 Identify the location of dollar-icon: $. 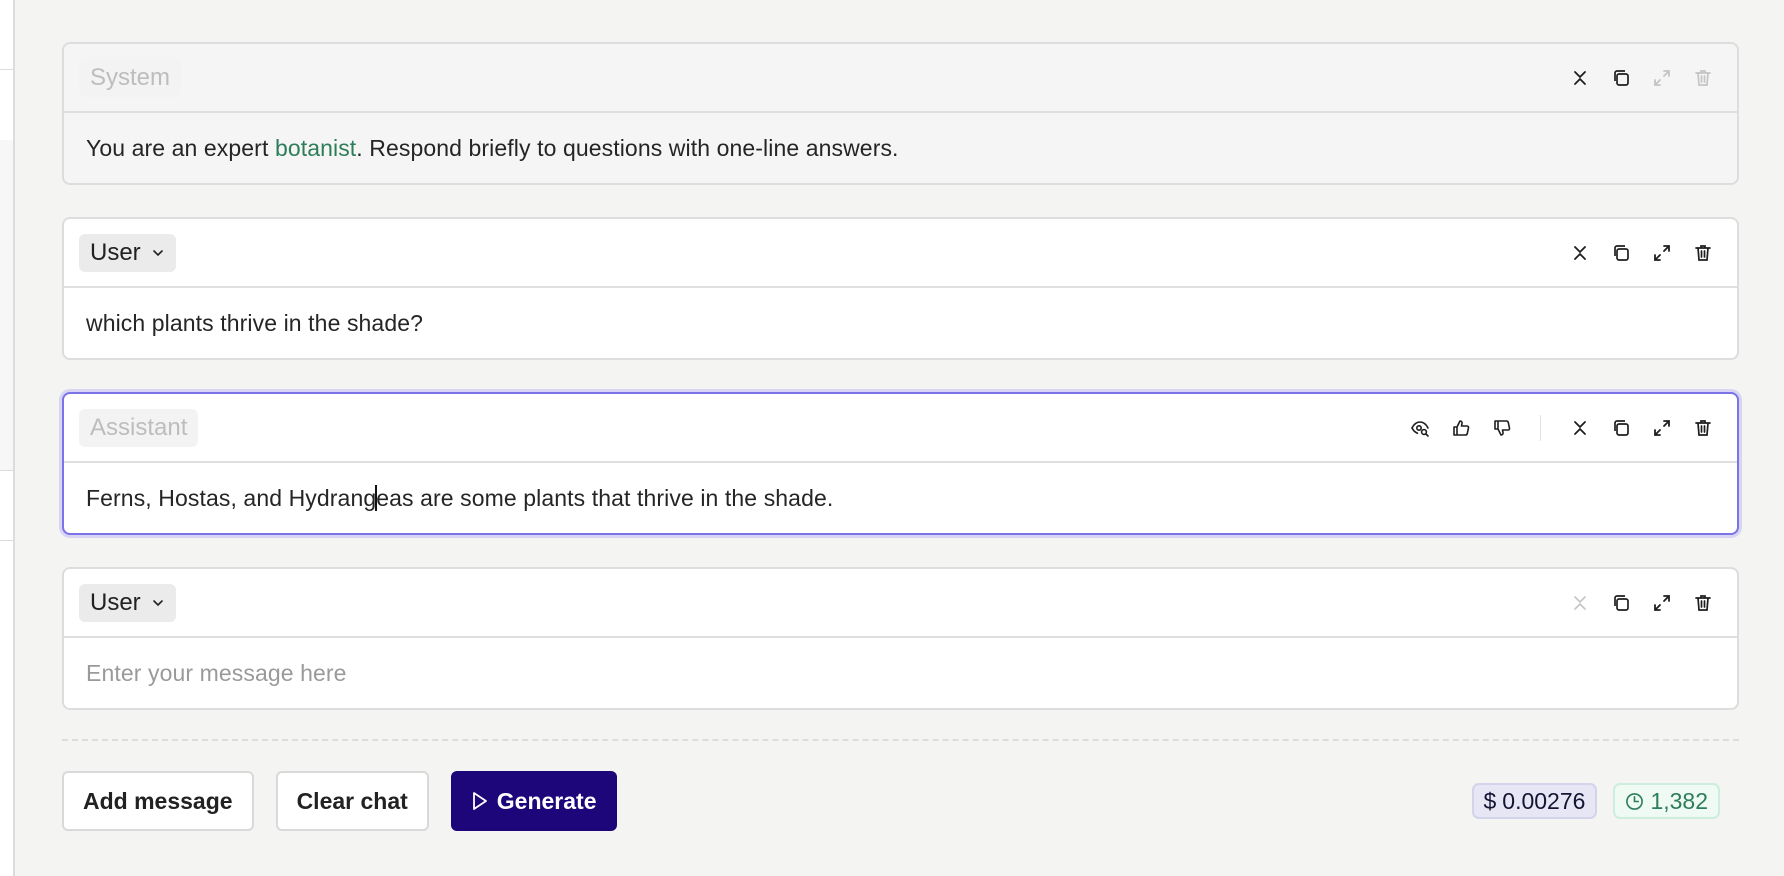
(1490, 800).